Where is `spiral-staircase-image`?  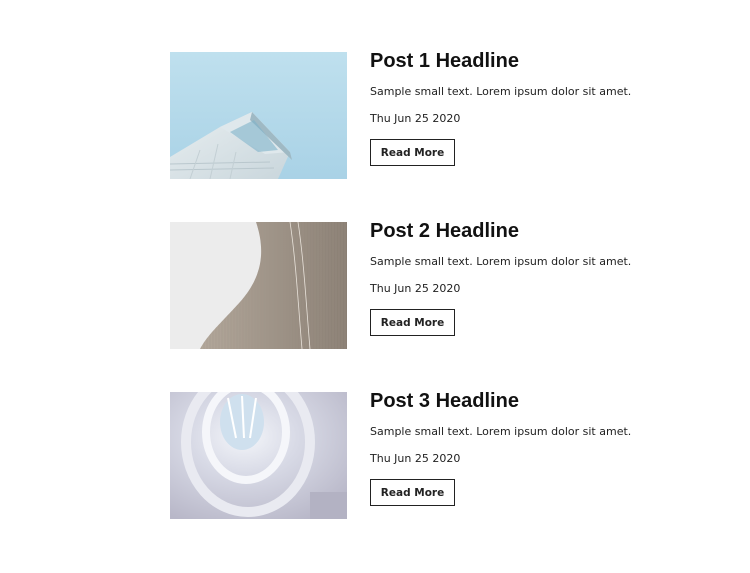
spiral-staircase-image is located at coordinates (258, 455).